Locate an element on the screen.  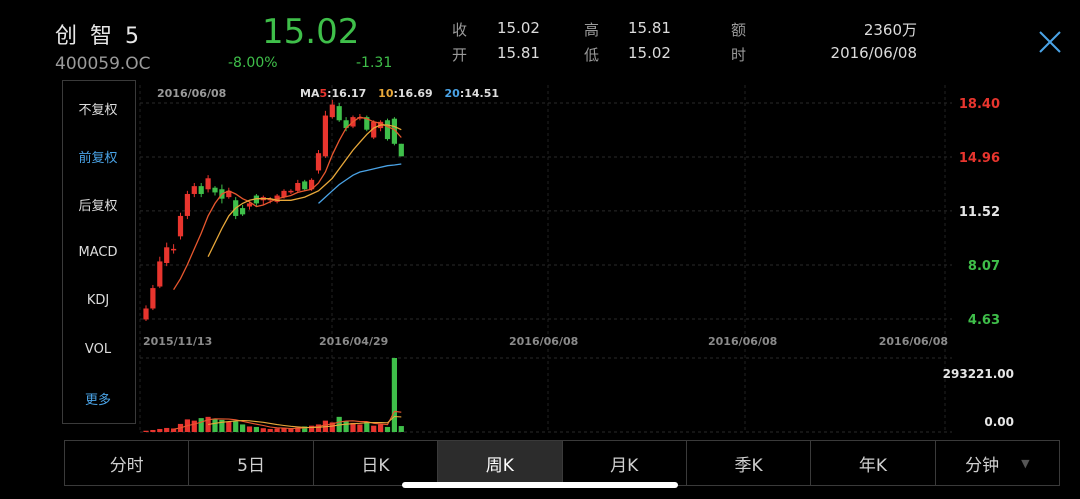
ma5-line is located at coordinates (287, 203).